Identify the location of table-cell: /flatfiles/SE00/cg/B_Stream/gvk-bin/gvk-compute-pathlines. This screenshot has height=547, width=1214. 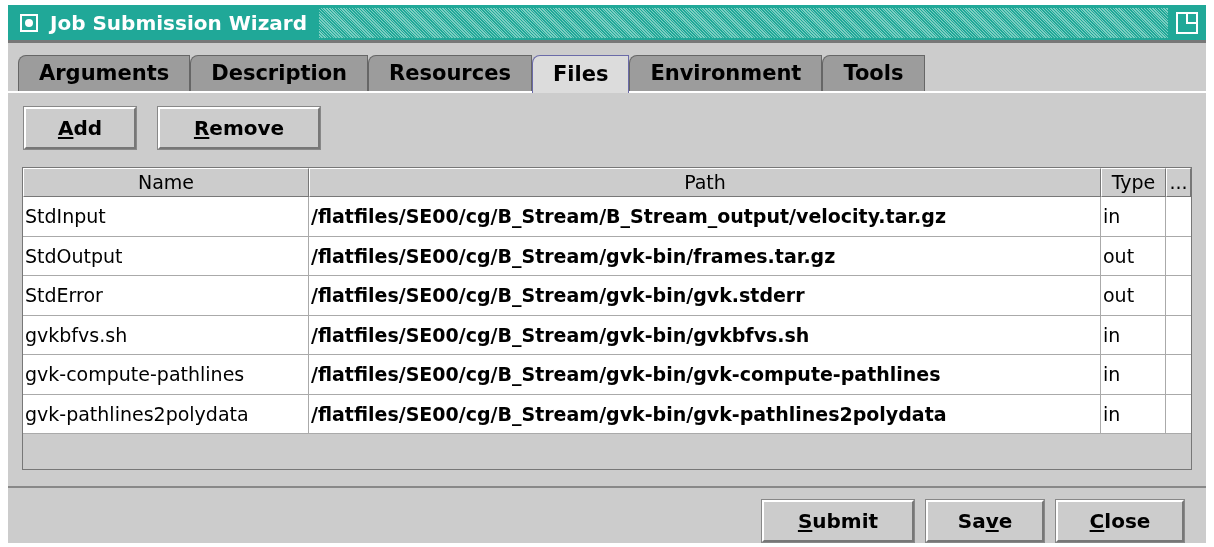
(705, 374).